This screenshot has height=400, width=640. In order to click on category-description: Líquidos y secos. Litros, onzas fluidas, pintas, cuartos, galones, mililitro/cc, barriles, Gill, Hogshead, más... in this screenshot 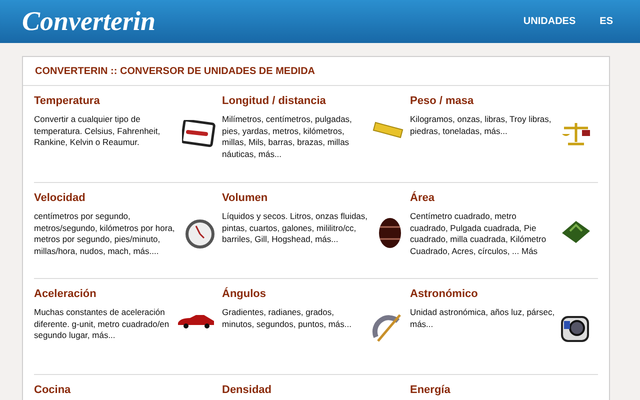, I will do `click(295, 228)`.